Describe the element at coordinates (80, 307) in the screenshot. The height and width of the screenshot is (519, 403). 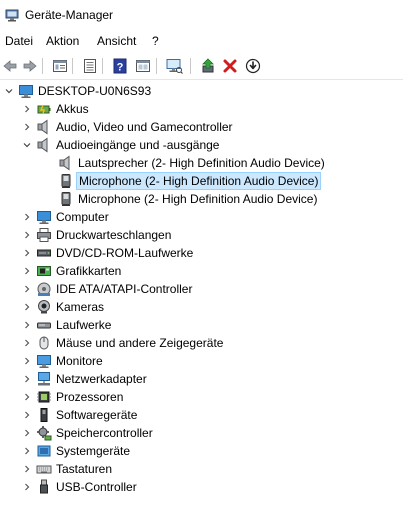
I see `tree-item-label: Kameras` at that location.